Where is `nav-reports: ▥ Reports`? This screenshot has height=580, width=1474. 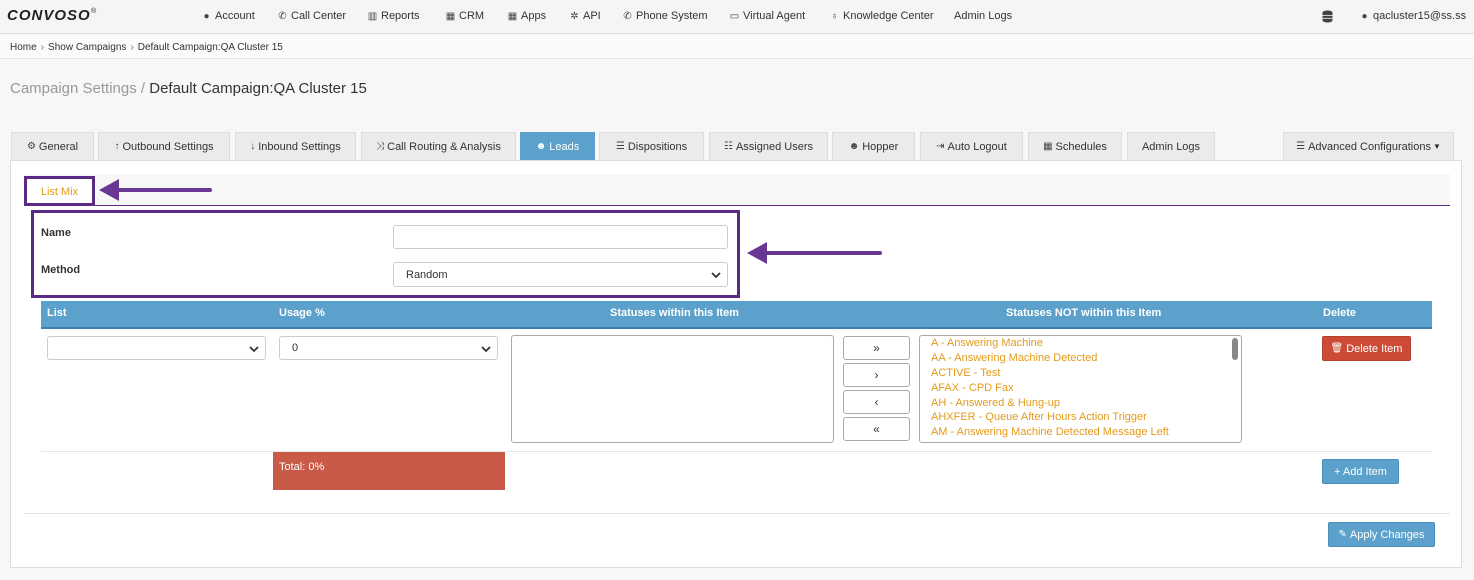
nav-reports: ▥ Reports is located at coordinates (393, 16).